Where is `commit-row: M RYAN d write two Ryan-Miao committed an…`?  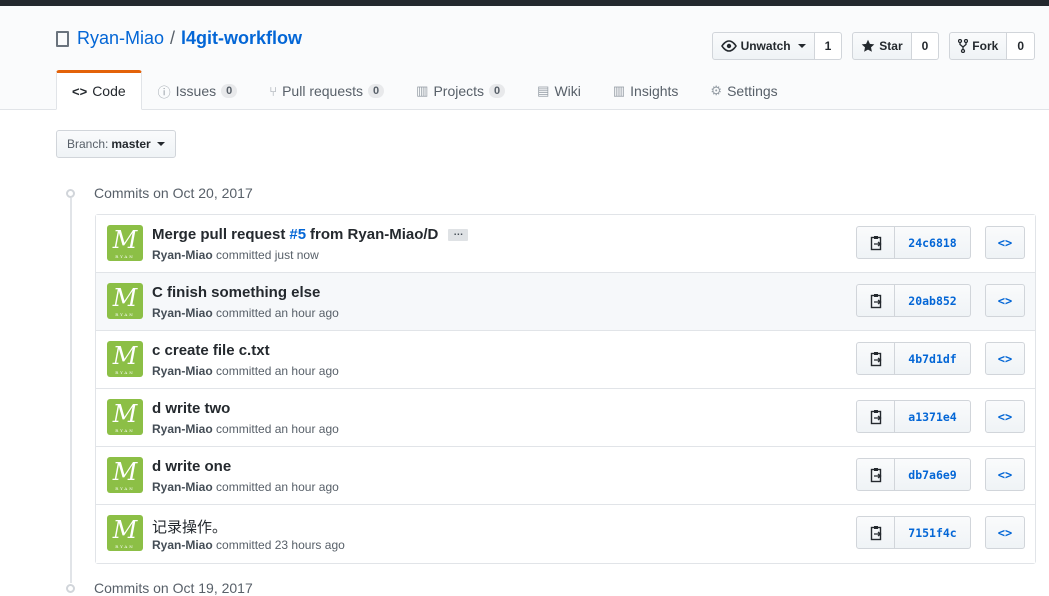
commit-row: M RYAN d write two Ryan-Miao committed an… is located at coordinates (565, 418).